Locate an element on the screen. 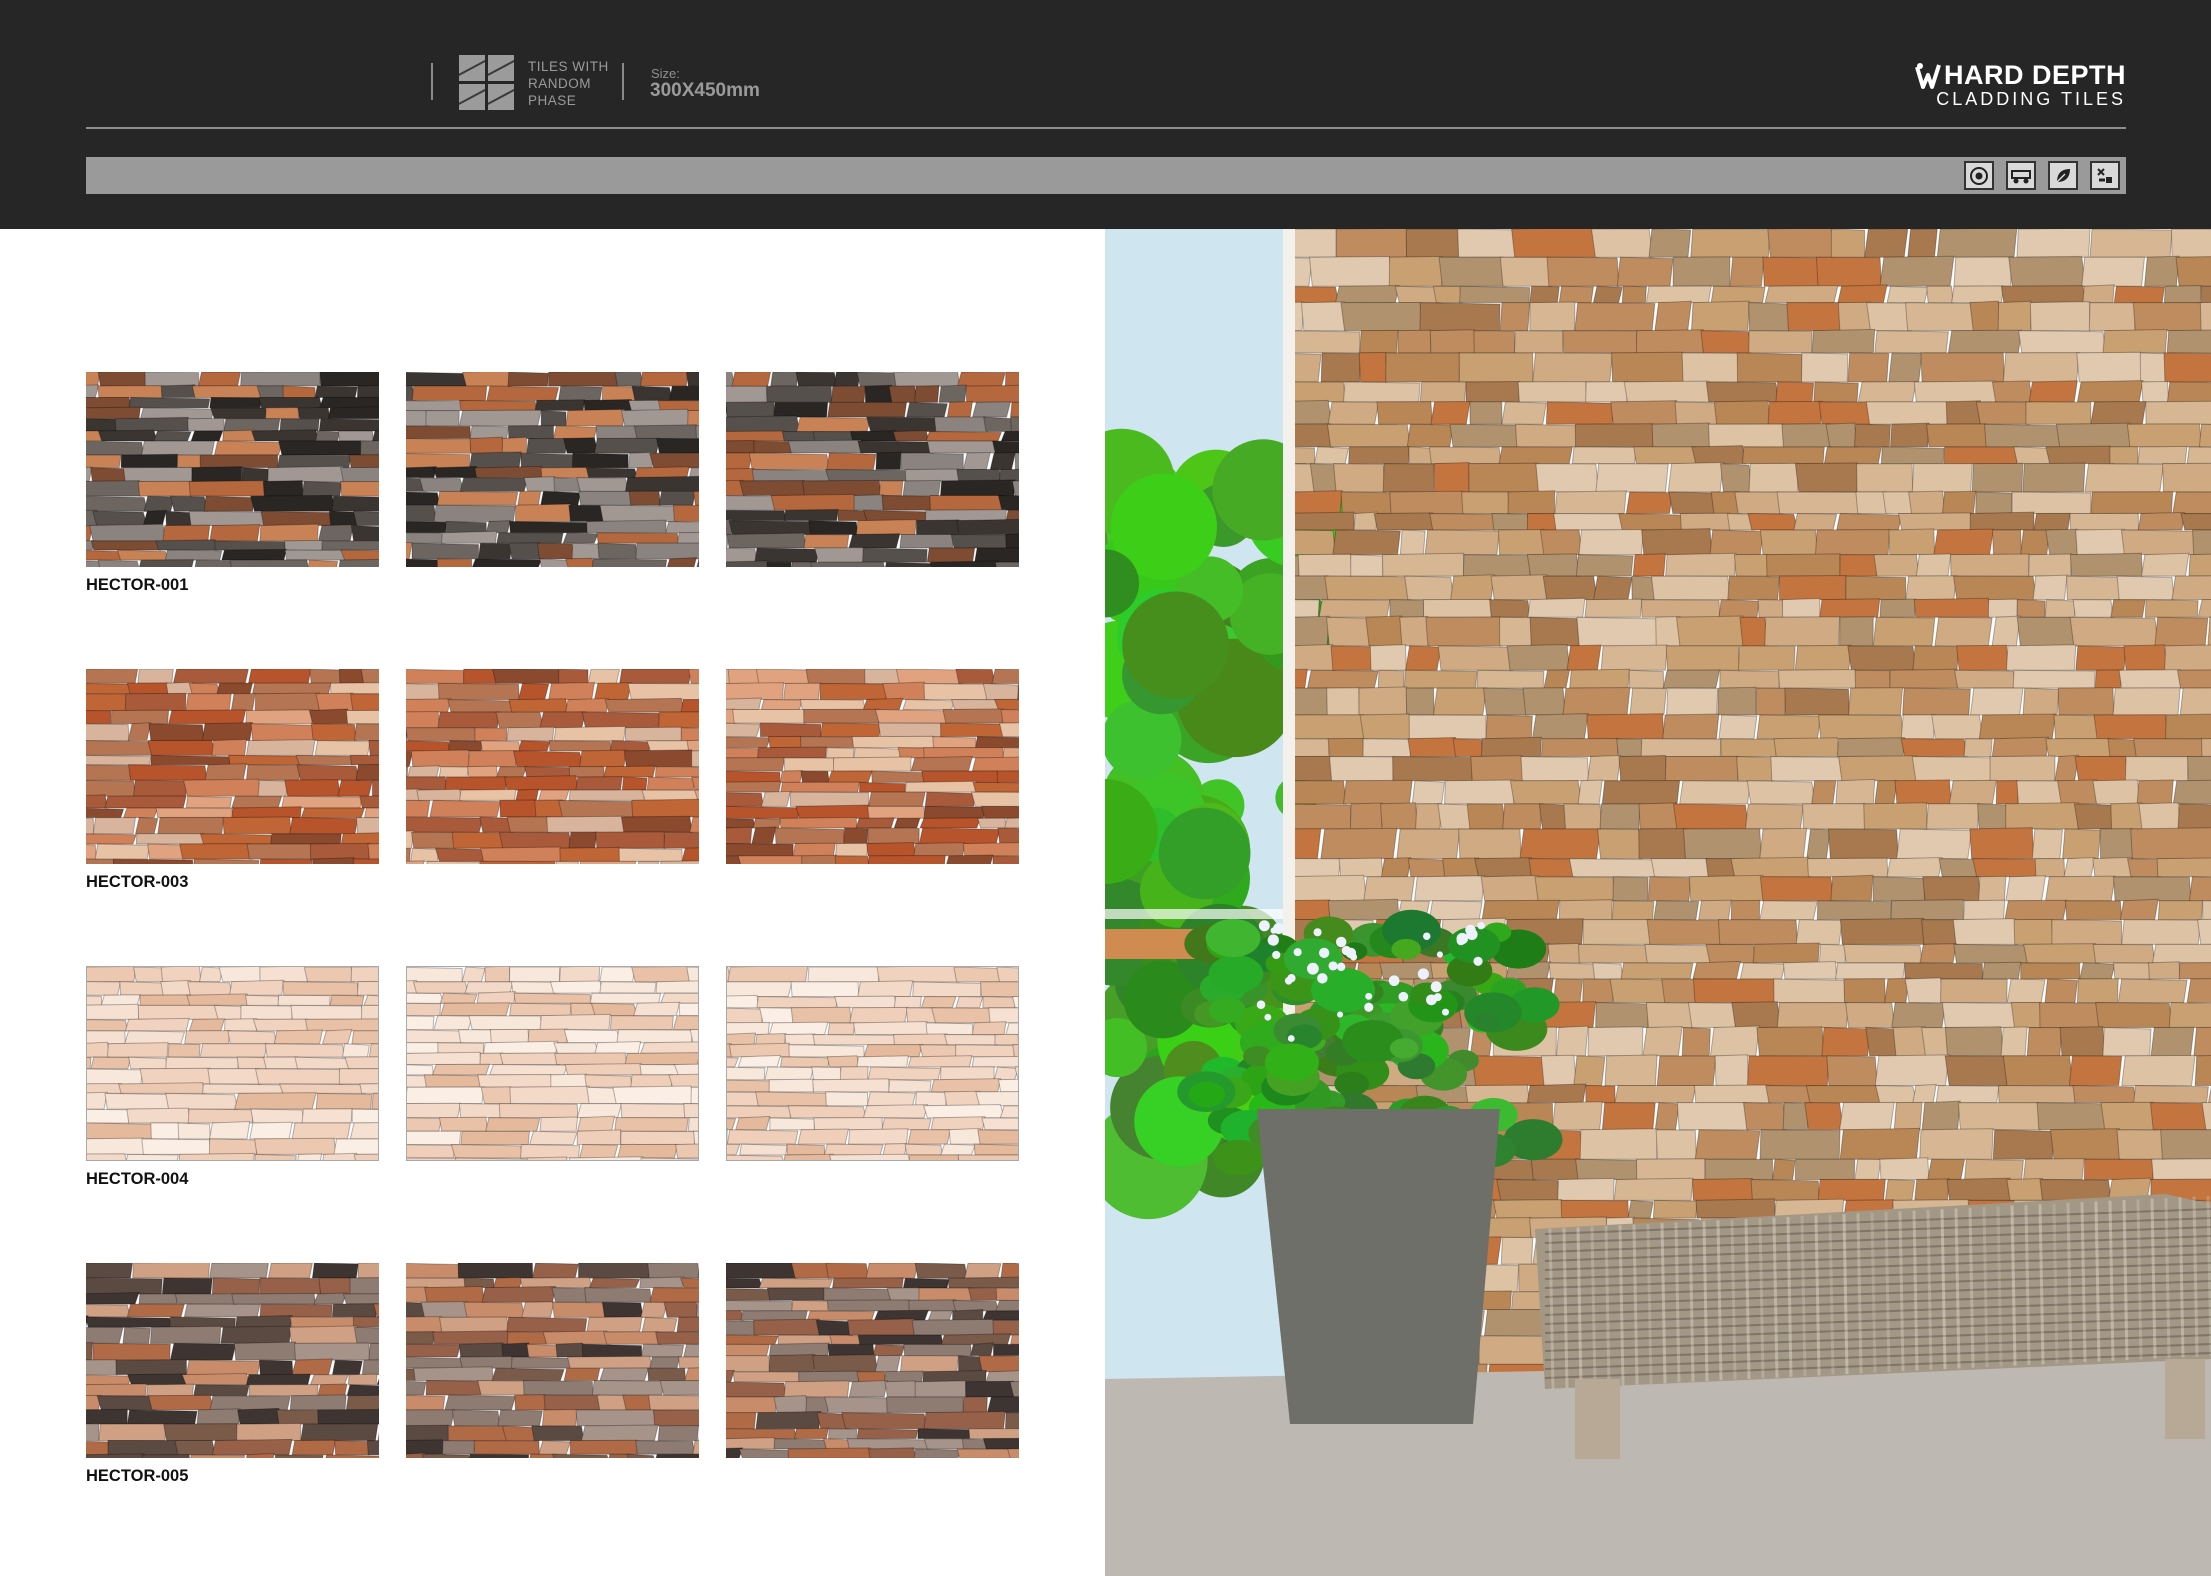 The height and width of the screenshot is (1576, 2211). product-code: HECTOR-004 is located at coordinates (137, 1179).